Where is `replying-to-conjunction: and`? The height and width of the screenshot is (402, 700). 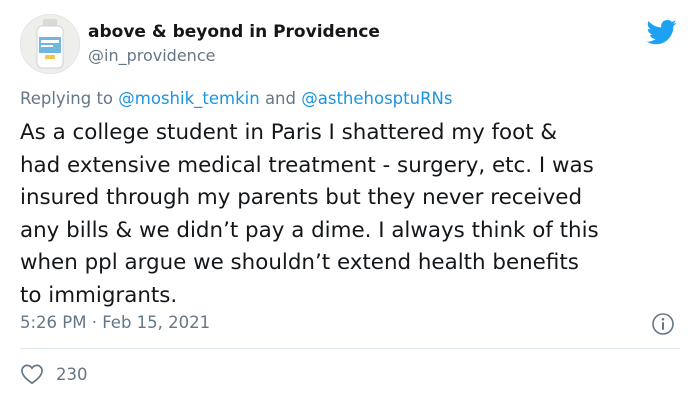 replying-to-conjunction: and is located at coordinates (280, 98).